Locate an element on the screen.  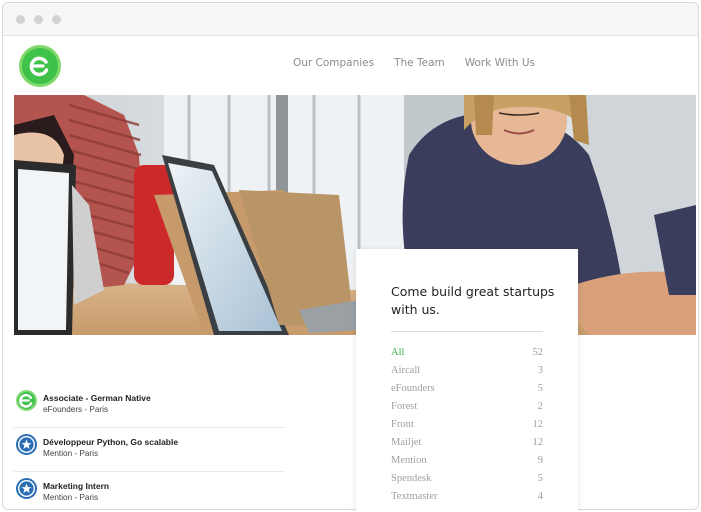
filter-mention: Mention 9 is located at coordinates (467, 464).